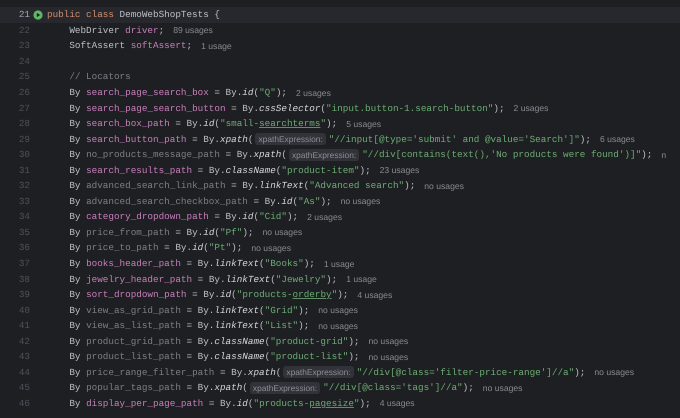 The height and width of the screenshot is (418, 680). I want to click on code-text: By category_dropdown_path = By.id("Cid");, so click(183, 216).